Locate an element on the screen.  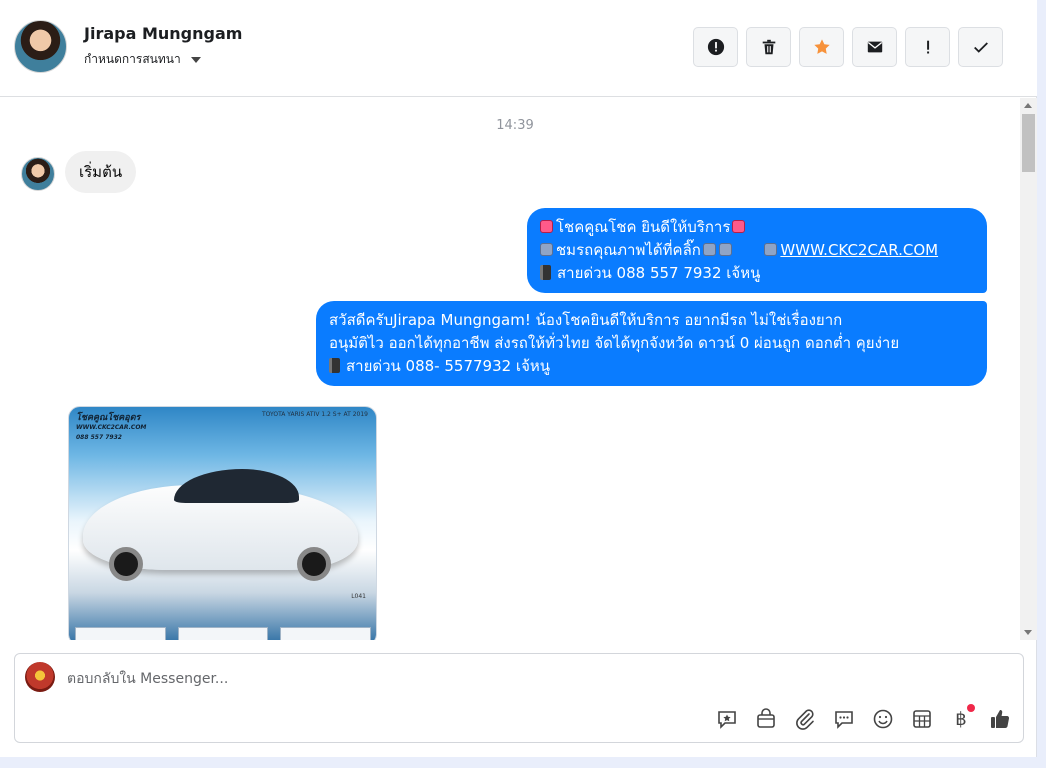
saved-reply-icon is located at coordinates (727, 720).